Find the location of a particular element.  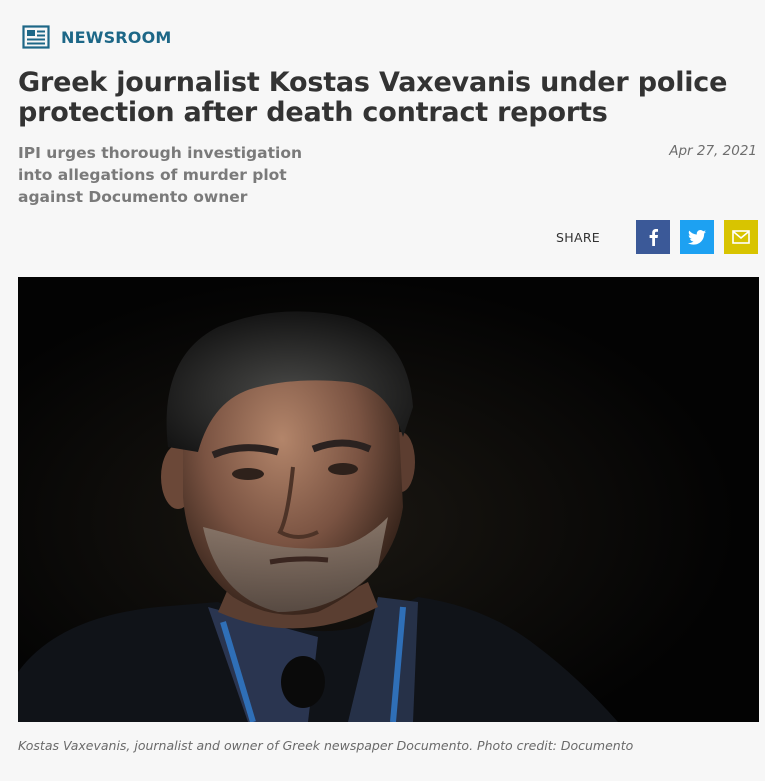

facebook-icon is located at coordinates (653, 237).